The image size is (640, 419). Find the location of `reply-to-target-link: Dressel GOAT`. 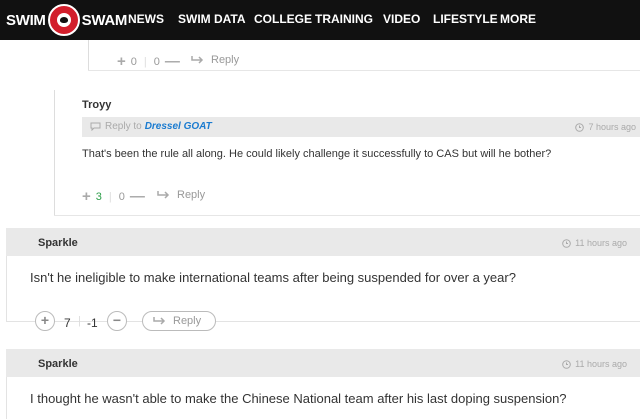

reply-to-target-link: Dressel GOAT is located at coordinates (178, 126).